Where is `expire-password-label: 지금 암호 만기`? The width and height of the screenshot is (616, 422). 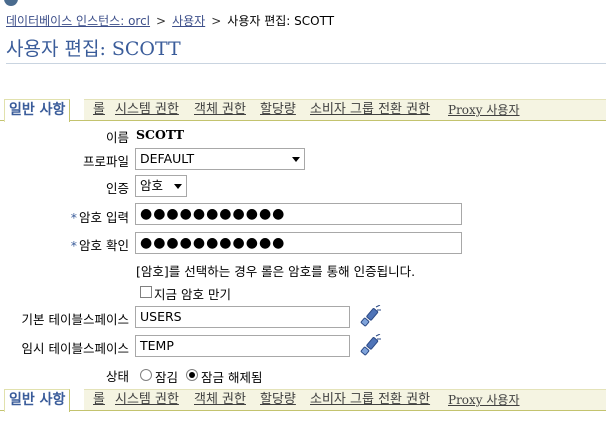 expire-password-label: 지금 암호 만기 is located at coordinates (192, 294).